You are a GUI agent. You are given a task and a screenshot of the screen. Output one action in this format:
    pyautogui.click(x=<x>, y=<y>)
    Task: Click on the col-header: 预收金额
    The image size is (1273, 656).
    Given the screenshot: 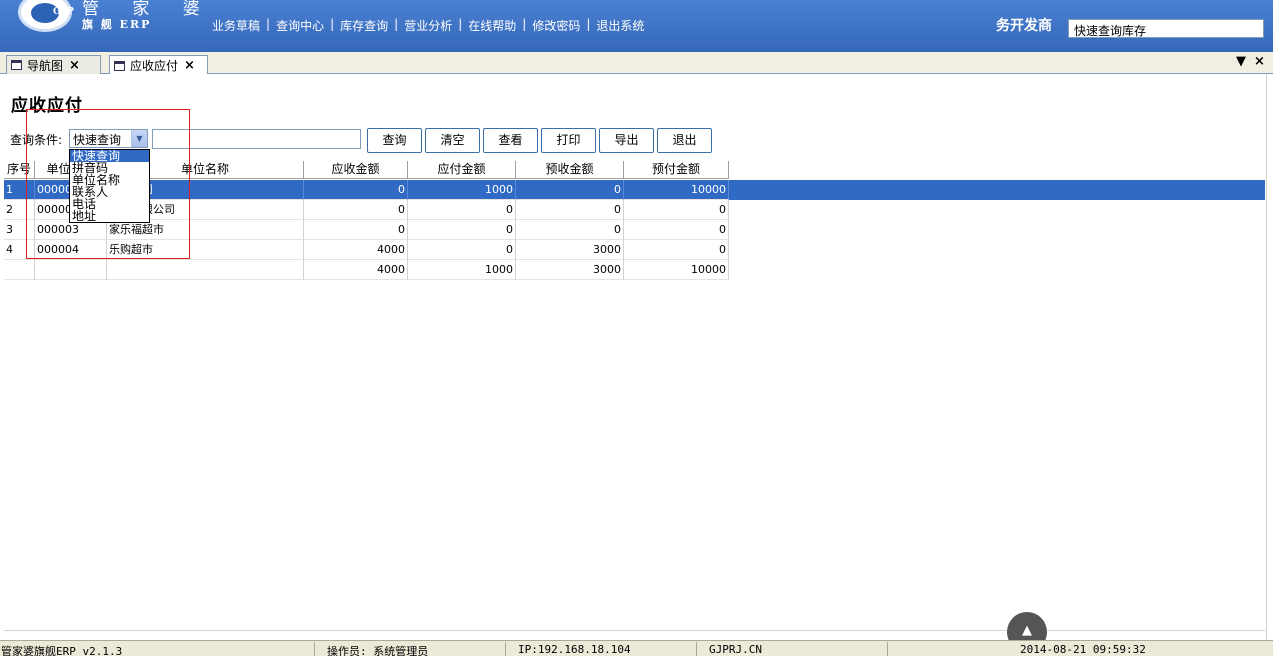 What is the action you would take?
    pyautogui.click(x=570, y=170)
    